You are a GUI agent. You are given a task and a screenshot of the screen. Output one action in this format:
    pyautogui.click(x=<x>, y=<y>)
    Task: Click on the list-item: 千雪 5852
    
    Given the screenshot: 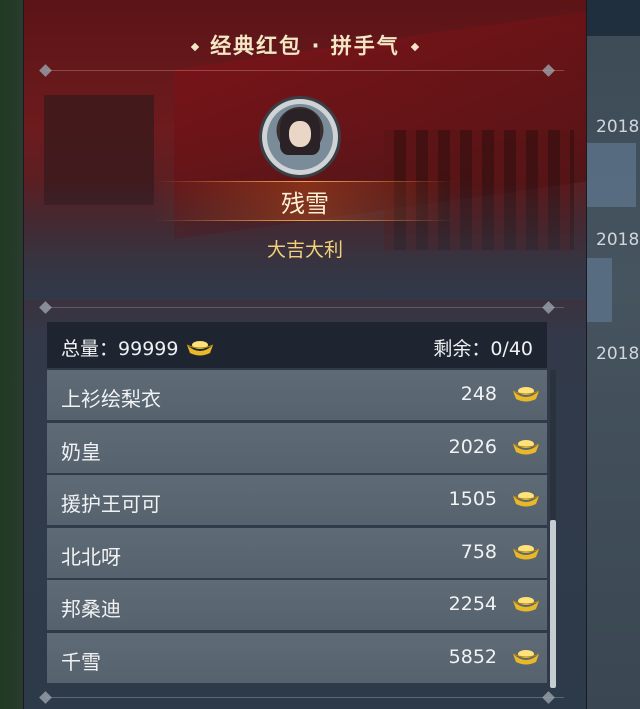 What is the action you would take?
    pyautogui.click(x=297, y=657)
    